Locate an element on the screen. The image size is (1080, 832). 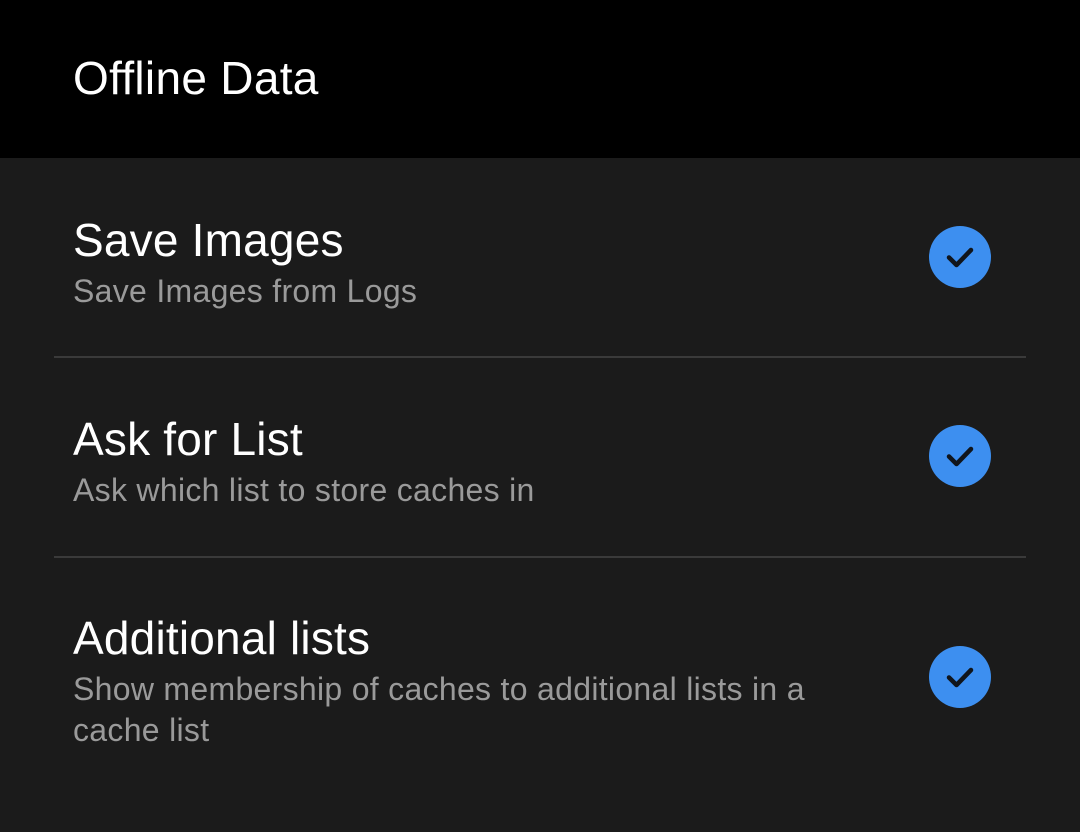
pref-summary: Save Images from Logs is located at coordinates (245, 291).